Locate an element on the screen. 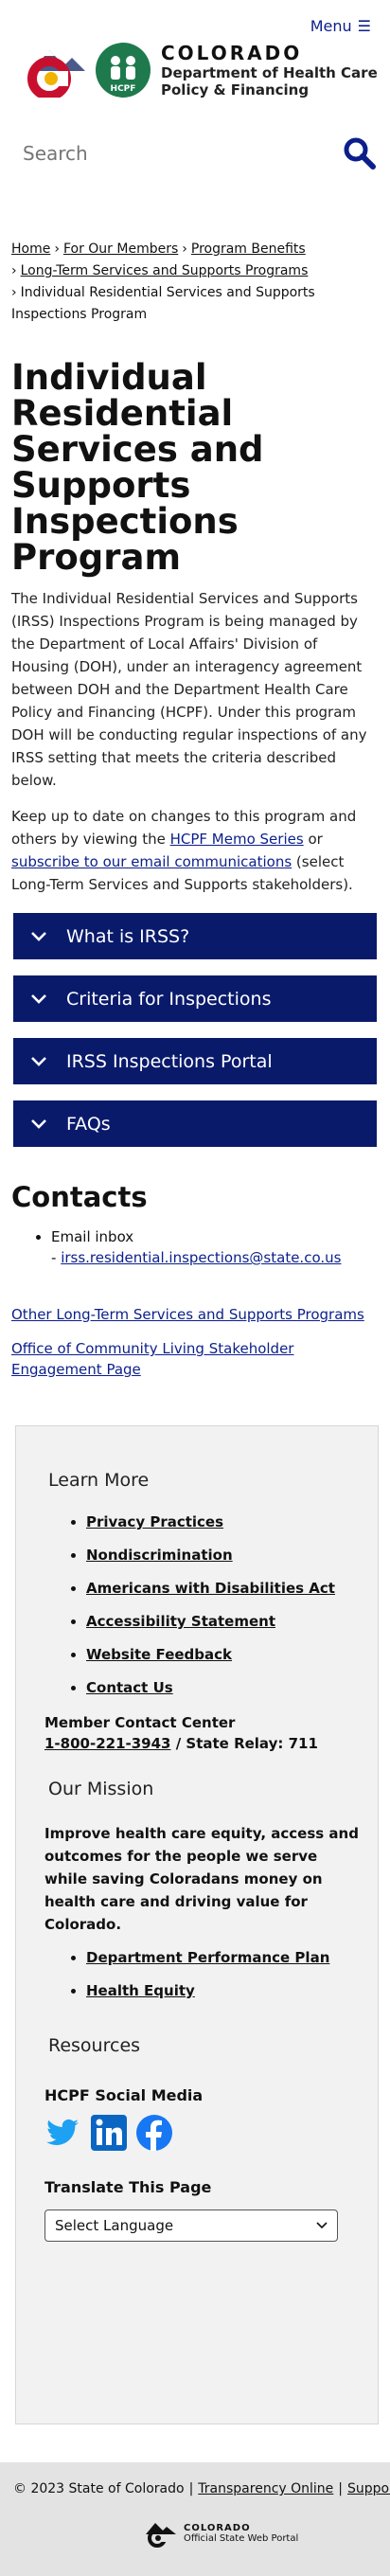 The width and height of the screenshot is (390, 2576). contact-item-email-inbox: Email inbox is located at coordinates (215, 1236).